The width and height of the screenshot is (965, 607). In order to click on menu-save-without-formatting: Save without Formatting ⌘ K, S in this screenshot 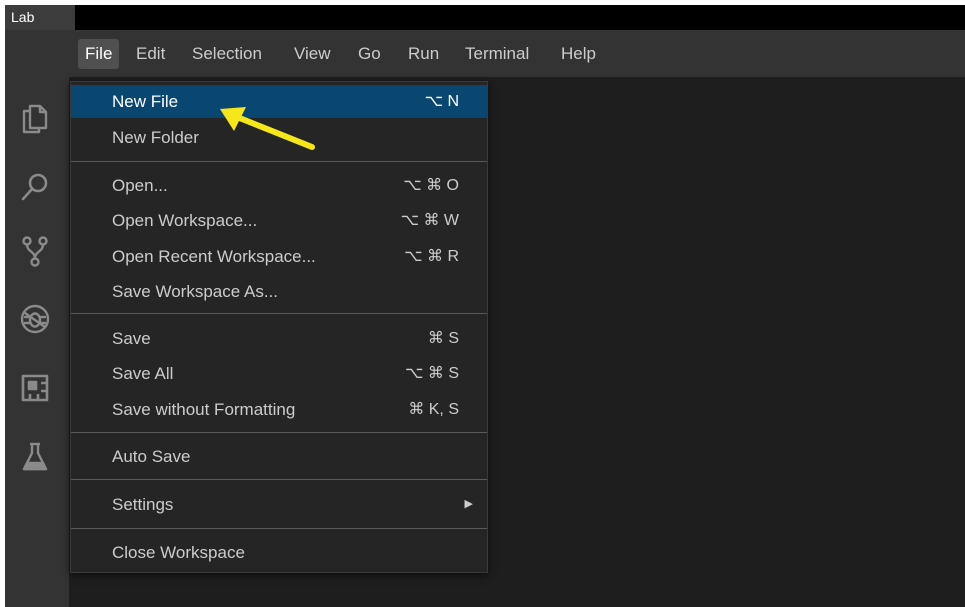, I will do `click(279, 409)`.